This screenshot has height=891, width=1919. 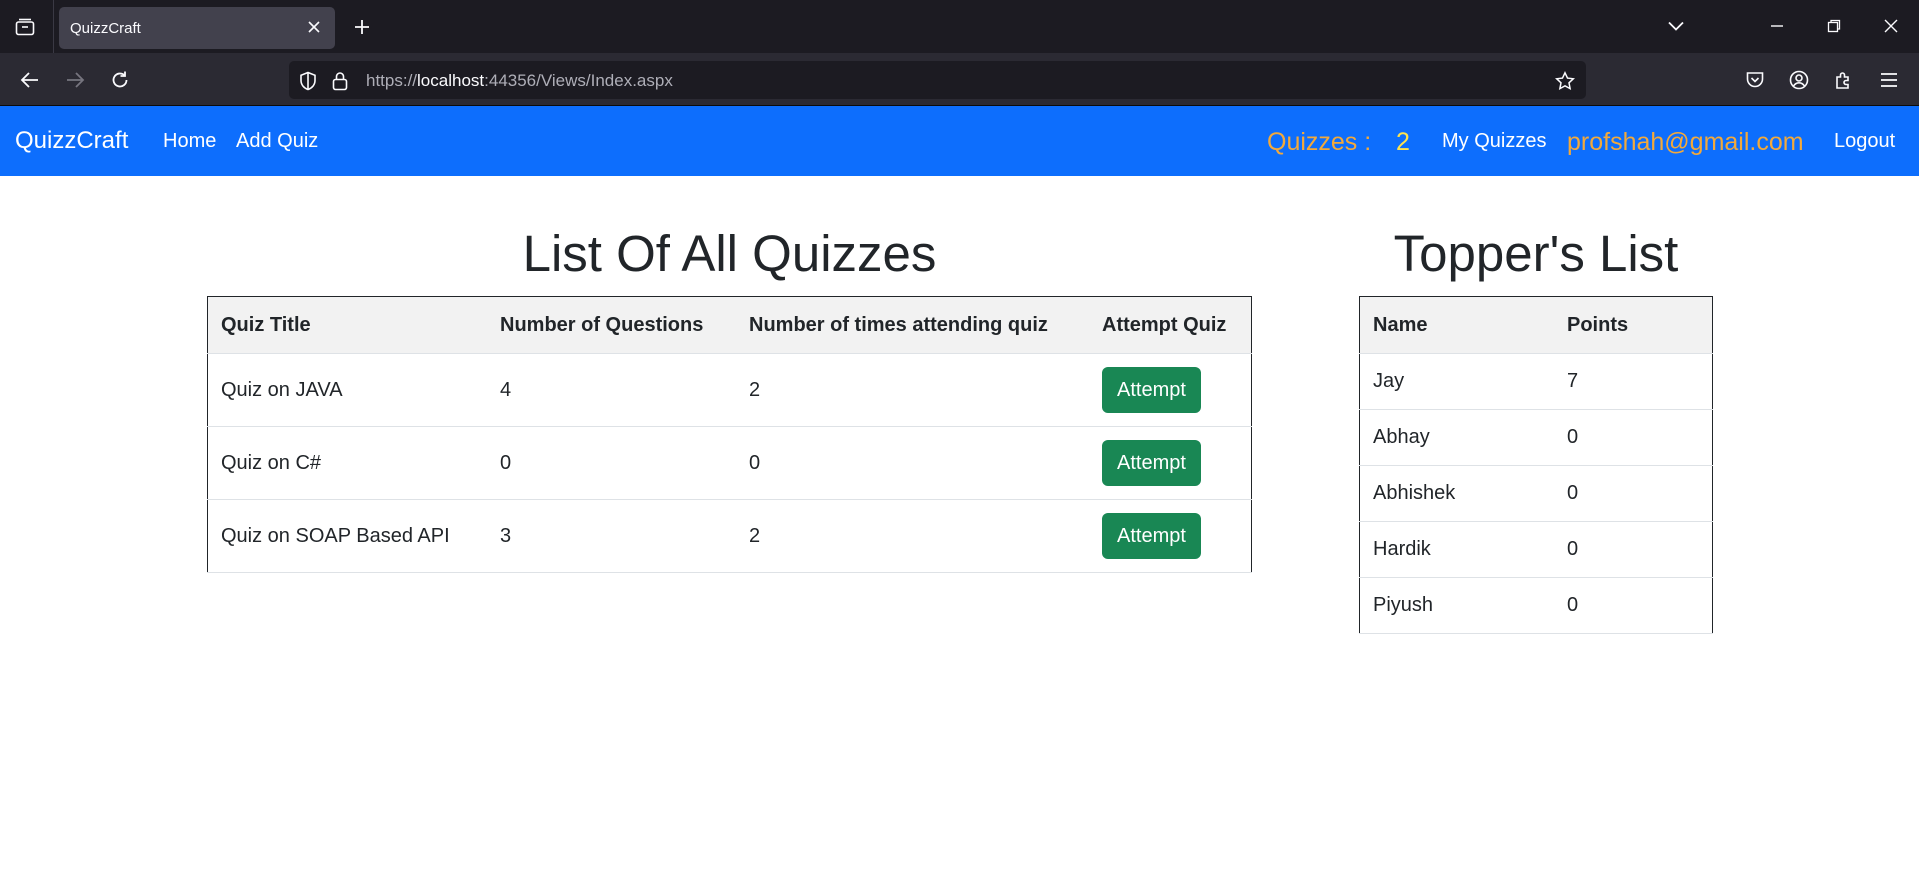 I want to click on topper-name-cell: Piyush, so click(x=1456, y=605).